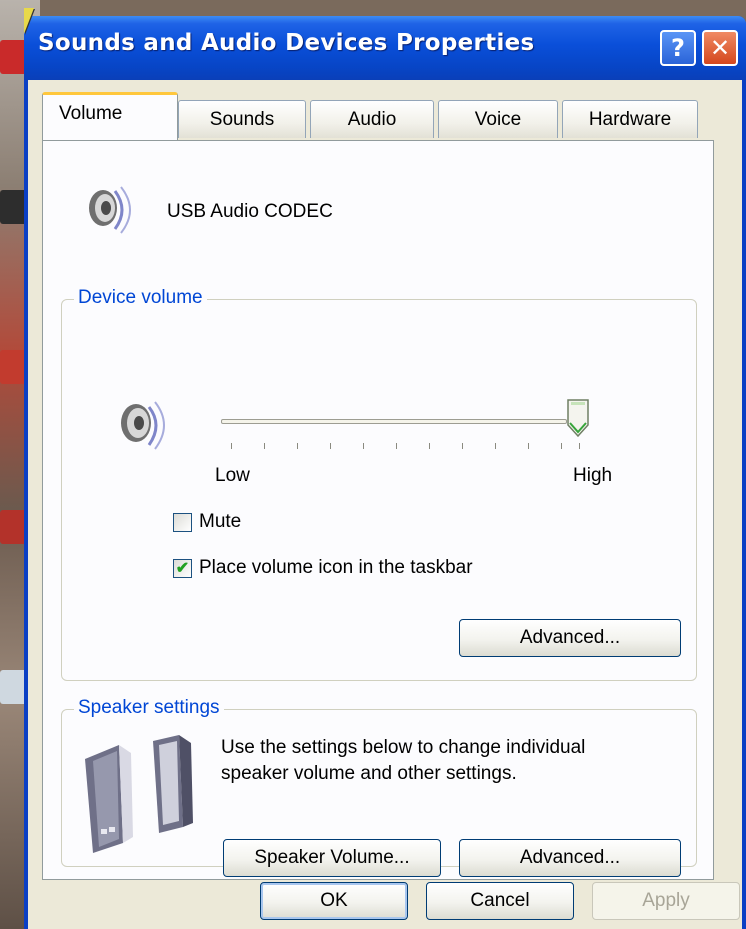 The width and height of the screenshot is (746, 929). What do you see at coordinates (500, 901) in the screenshot?
I see `cancel-button: Cancel` at bounding box center [500, 901].